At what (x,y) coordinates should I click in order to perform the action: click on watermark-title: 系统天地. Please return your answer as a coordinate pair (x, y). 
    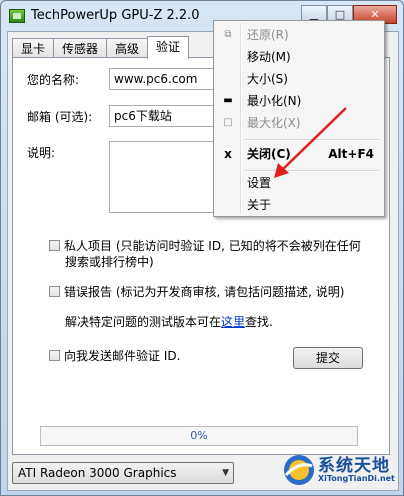
    Looking at the image, I should click on (354, 466).